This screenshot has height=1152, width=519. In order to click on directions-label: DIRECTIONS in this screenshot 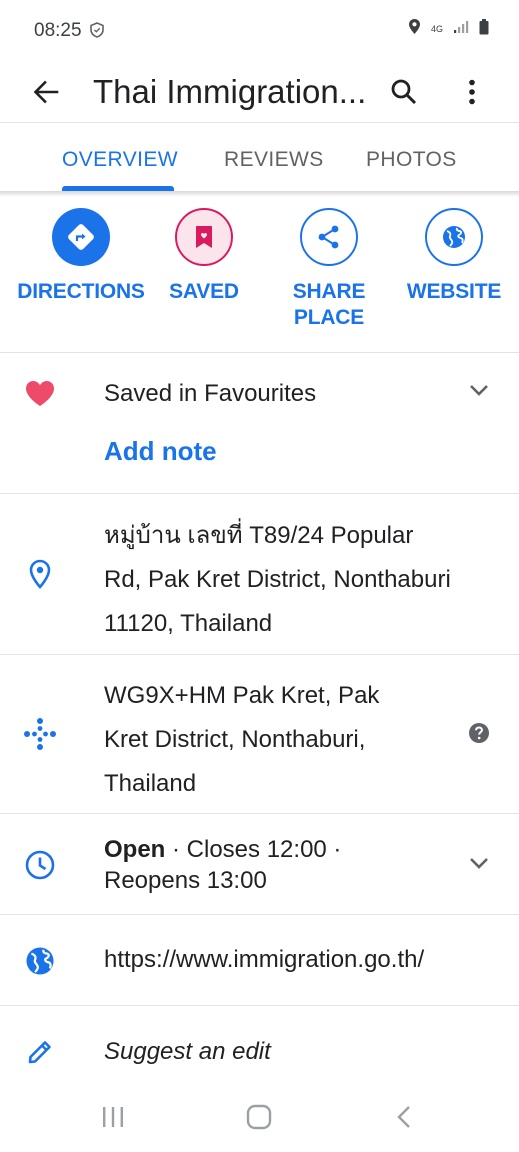, I will do `click(81, 291)`.